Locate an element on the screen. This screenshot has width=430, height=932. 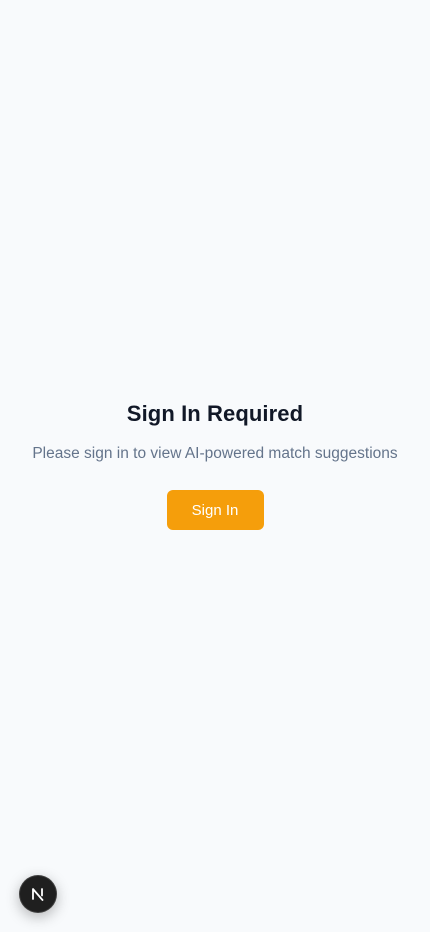
page-title: Sign In Required is located at coordinates (215, 413).